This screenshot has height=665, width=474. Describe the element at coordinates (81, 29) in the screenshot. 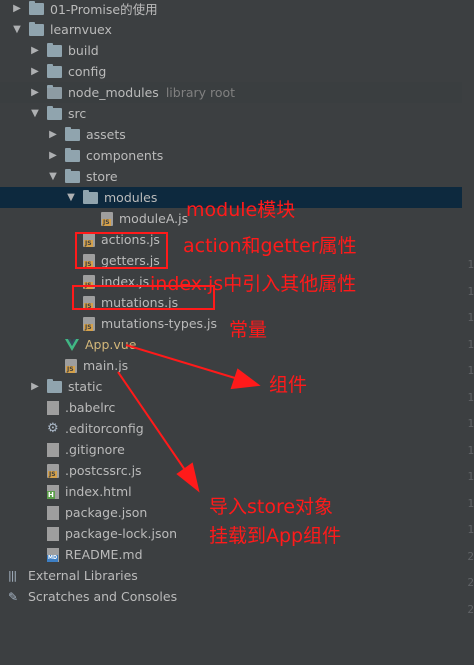

I see `tree-item-label: learnvuex` at that location.